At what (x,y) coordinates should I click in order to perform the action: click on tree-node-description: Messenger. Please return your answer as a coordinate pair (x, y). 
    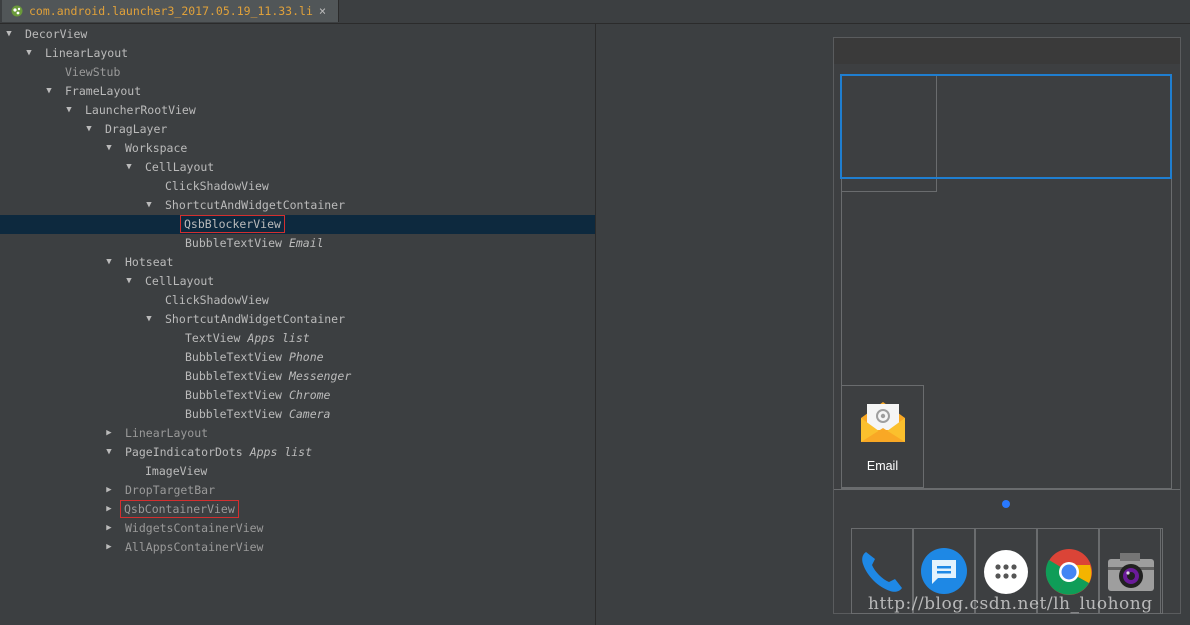
    Looking at the image, I should click on (320, 376).